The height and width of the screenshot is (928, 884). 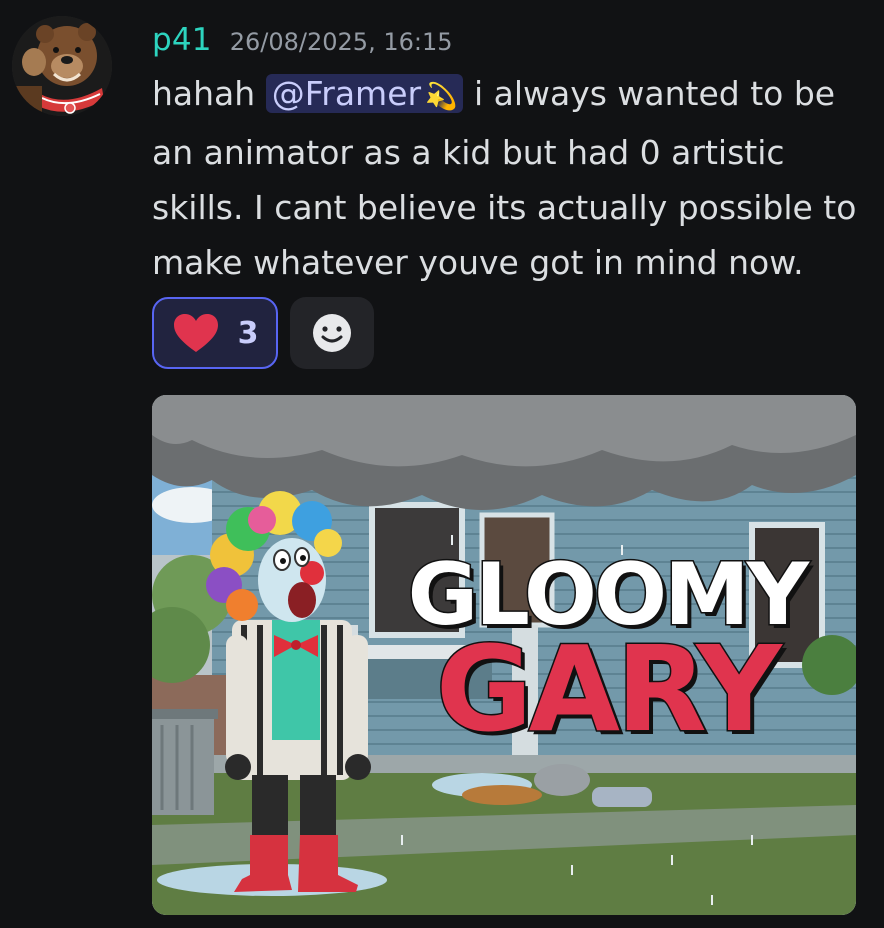 I want to click on bear-avatar-icon, so click(x=62, y=66).